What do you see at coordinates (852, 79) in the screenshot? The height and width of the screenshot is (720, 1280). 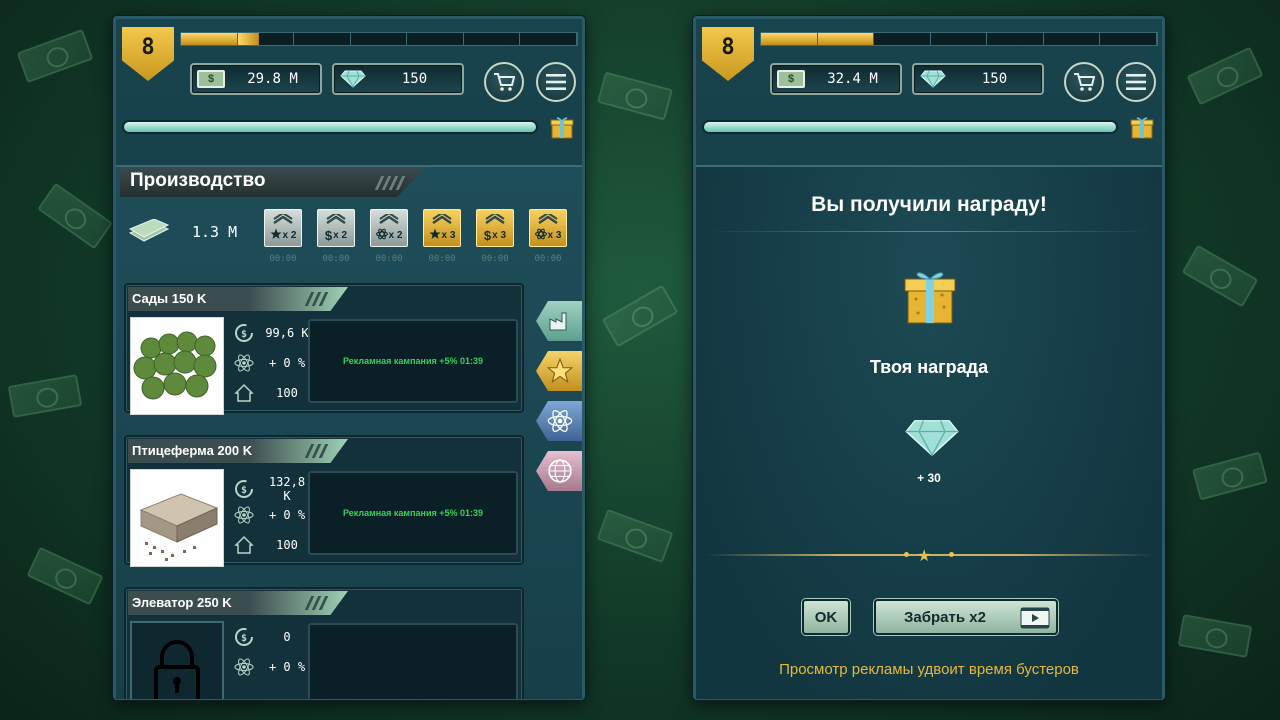 I see `cash-value: 32.4 M` at bounding box center [852, 79].